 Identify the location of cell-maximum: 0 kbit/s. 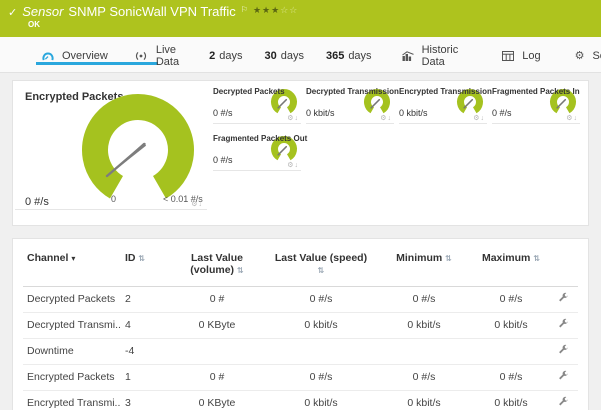
(511, 400).